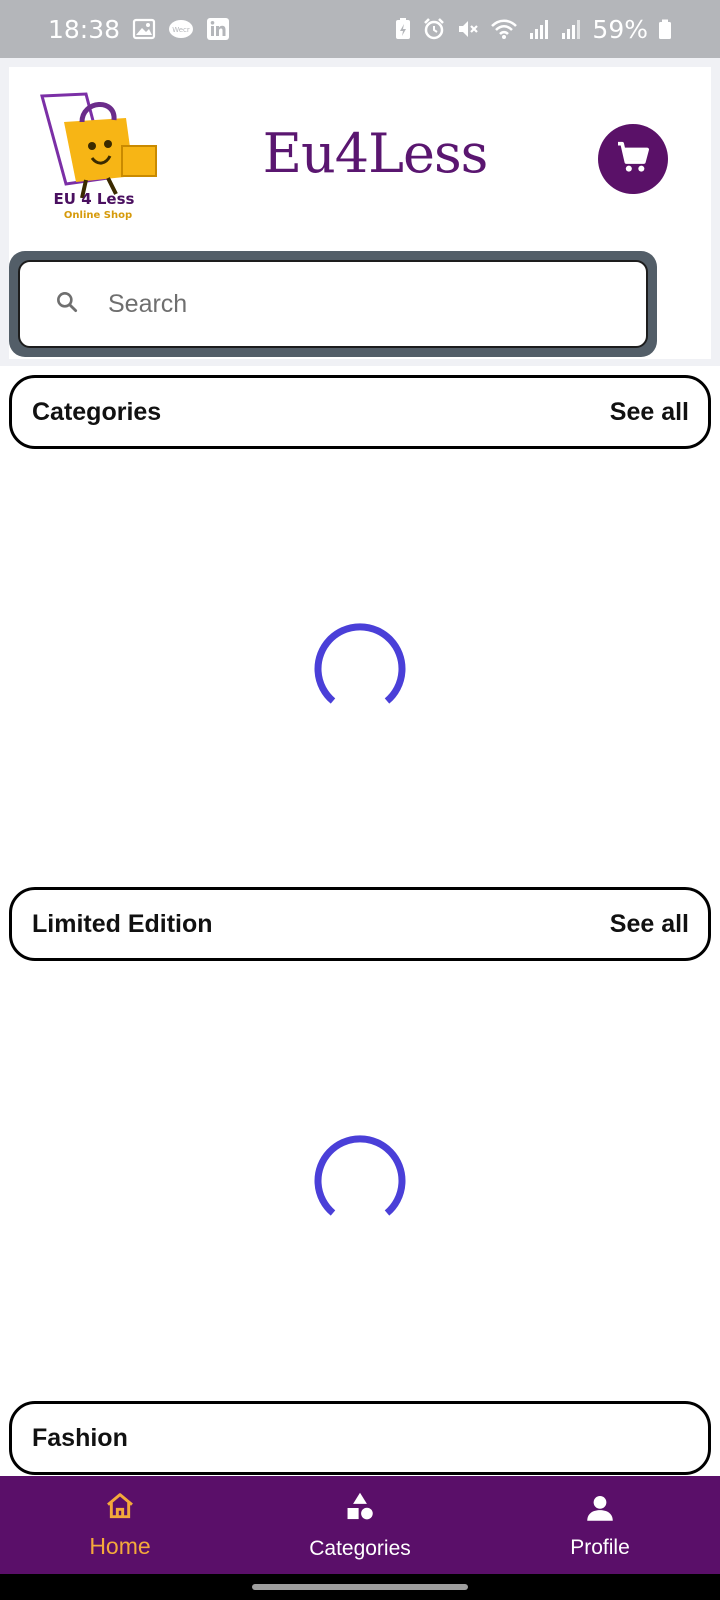 Image resolution: width=720 pixels, height=1600 pixels. What do you see at coordinates (360, 29) in the screenshot?
I see `status-bar: 18:38 Wecr 59%` at bounding box center [360, 29].